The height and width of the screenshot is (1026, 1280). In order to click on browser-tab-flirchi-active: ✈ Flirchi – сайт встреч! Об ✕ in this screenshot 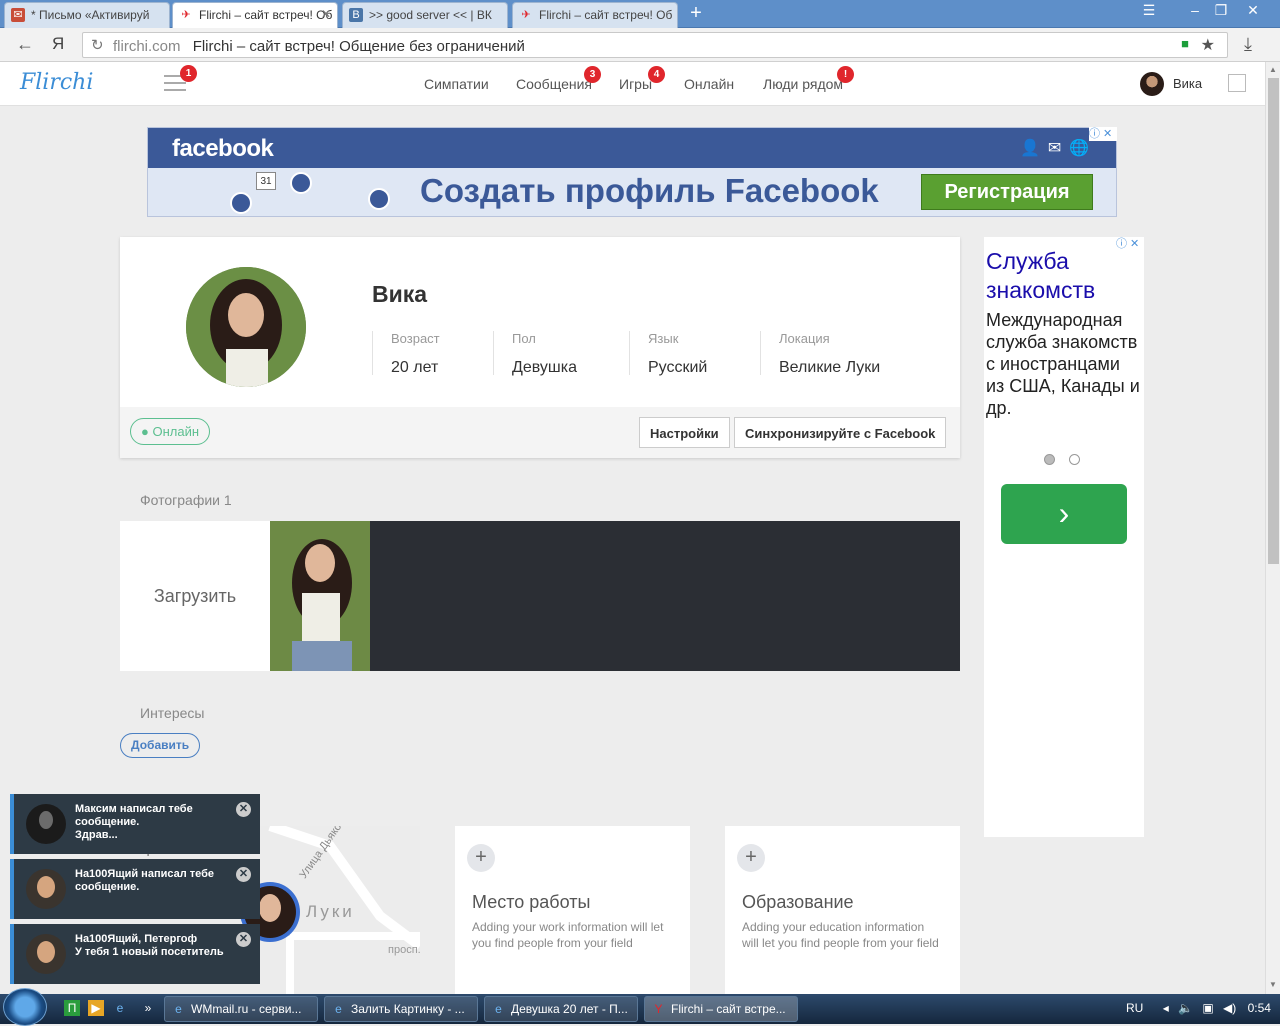, I will do `click(255, 15)`.